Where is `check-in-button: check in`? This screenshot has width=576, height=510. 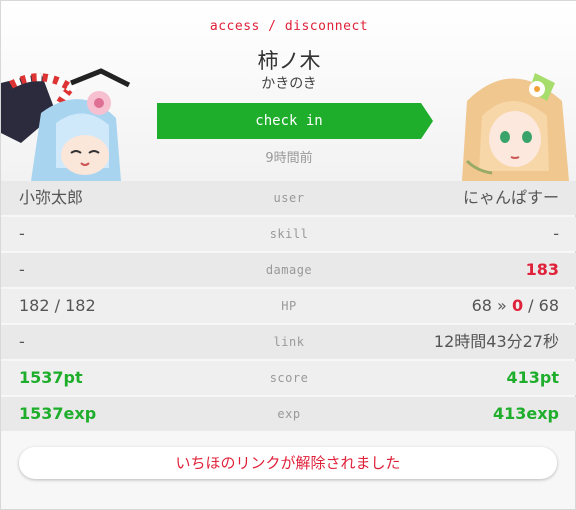 check-in-button: check in is located at coordinates (295, 121).